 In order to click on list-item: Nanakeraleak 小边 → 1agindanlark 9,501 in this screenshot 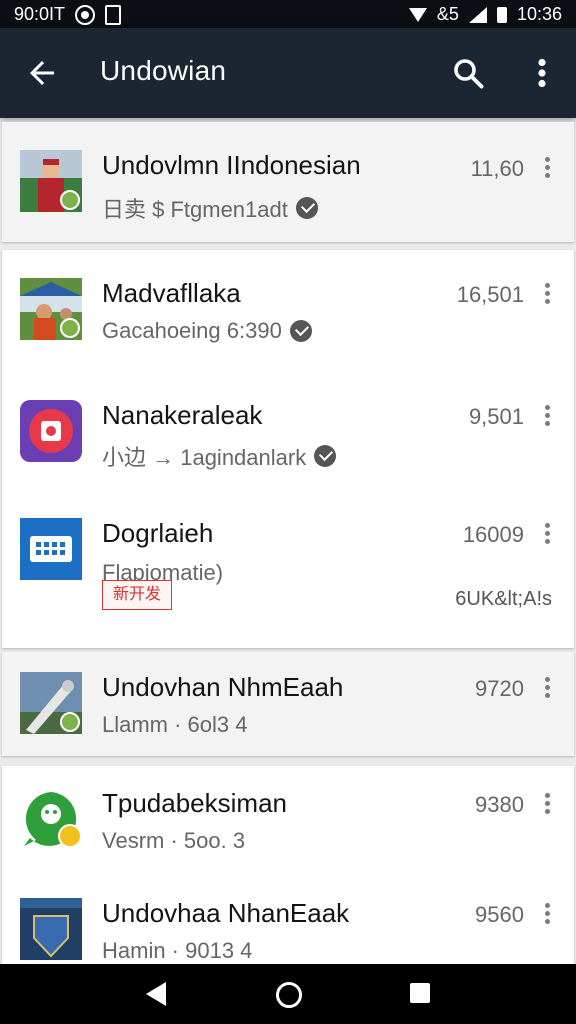, I will do `click(288, 433)`.